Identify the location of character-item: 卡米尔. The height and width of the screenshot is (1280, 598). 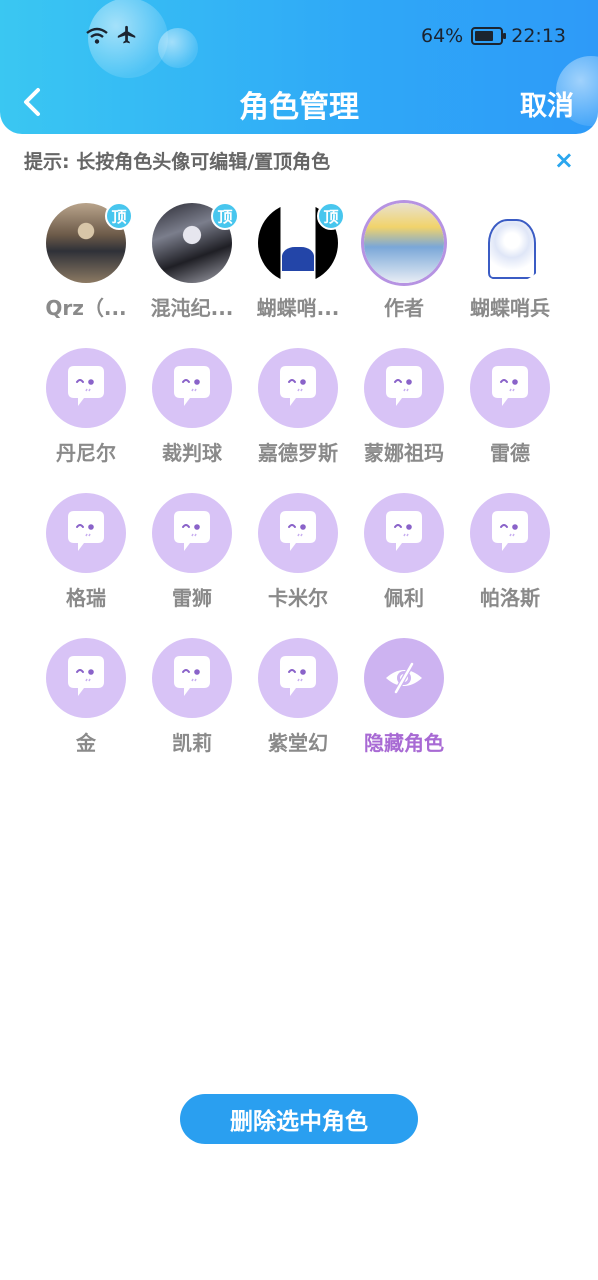
(298, 550).